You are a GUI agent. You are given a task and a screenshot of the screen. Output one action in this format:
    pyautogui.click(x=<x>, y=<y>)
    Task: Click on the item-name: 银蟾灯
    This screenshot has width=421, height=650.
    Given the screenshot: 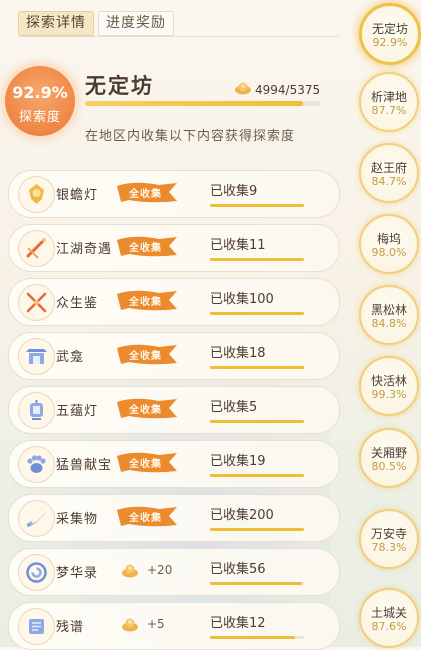 What is the action you would take?
    pyautogui.click(x=77, y=195)
    